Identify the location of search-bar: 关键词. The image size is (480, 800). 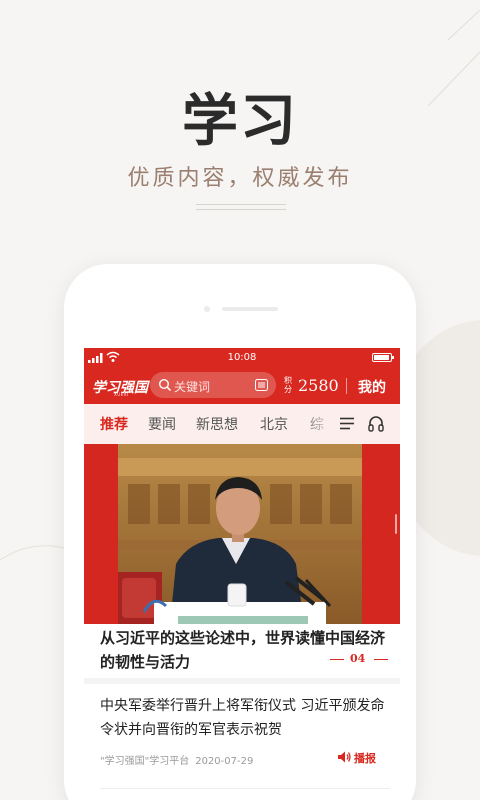
(213, 385).